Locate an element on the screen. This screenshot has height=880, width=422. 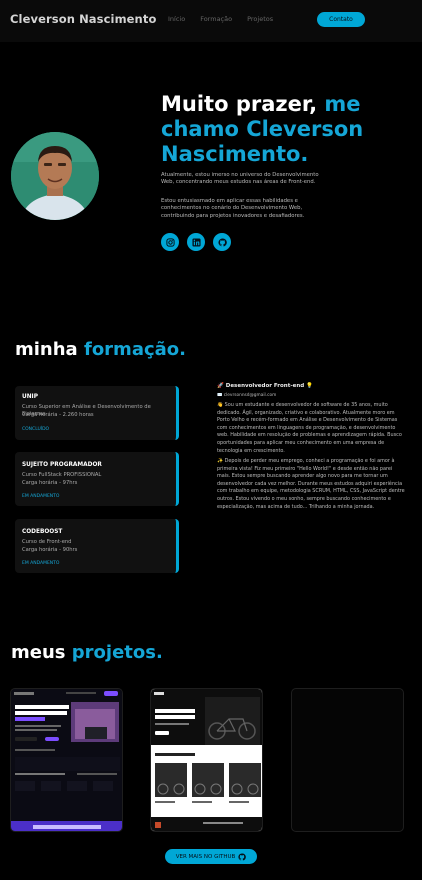
nav-item-projetos: Projetos is located at coordinates (260, 19).